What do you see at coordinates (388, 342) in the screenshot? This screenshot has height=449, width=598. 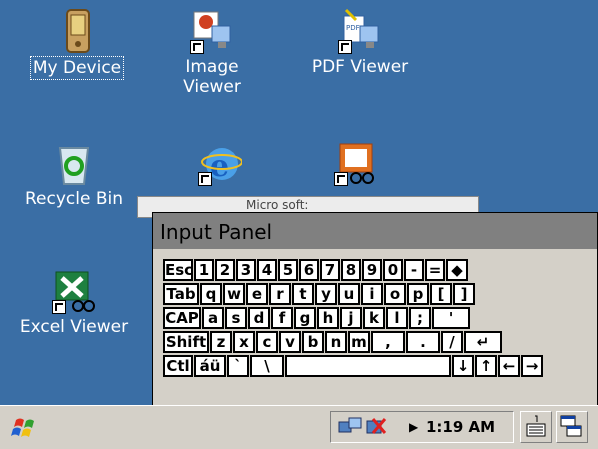 I see `key-comma: ,` at bounding box center [388, 342].